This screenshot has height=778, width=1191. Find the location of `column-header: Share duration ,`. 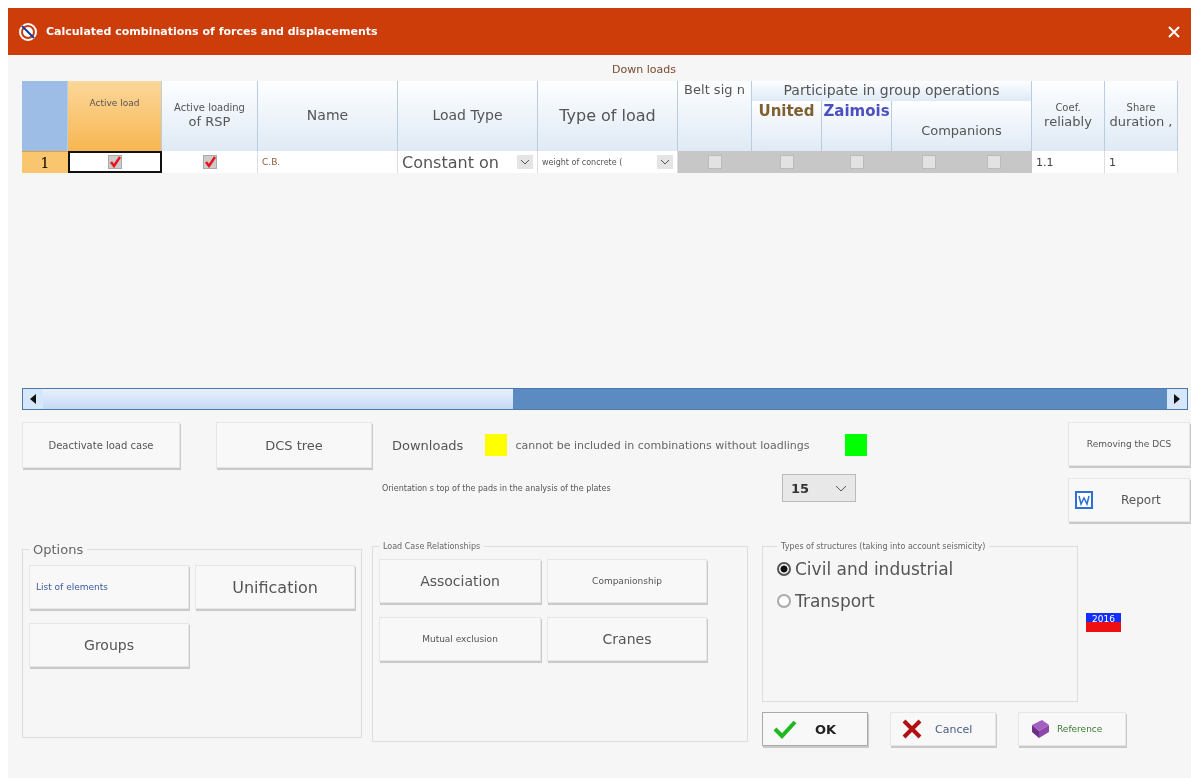

column-header: Share duration , is located at coordinates (1141, 116).